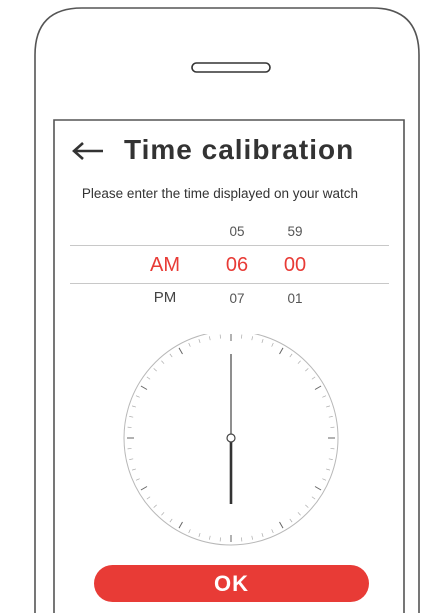  Describe the element at coordinates (237, 231) in the screenshot. I see `hour-option-above: 05` at that location.